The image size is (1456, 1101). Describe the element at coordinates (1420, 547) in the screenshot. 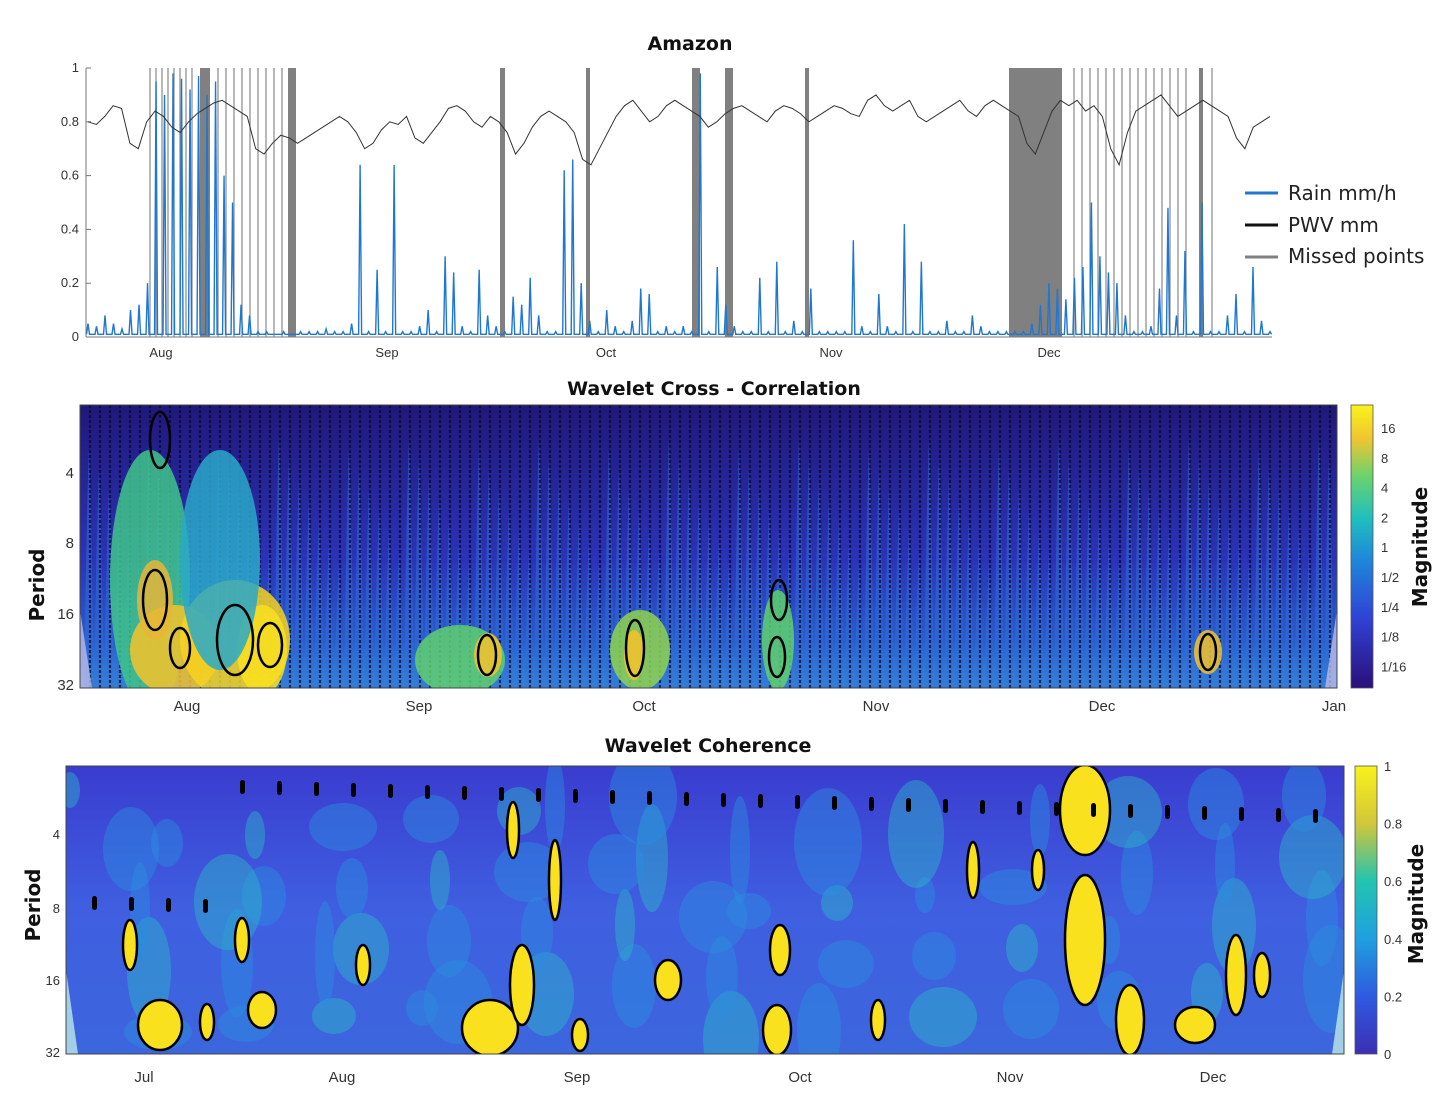

I see `colorbar1-label: Magnitude` at that location.